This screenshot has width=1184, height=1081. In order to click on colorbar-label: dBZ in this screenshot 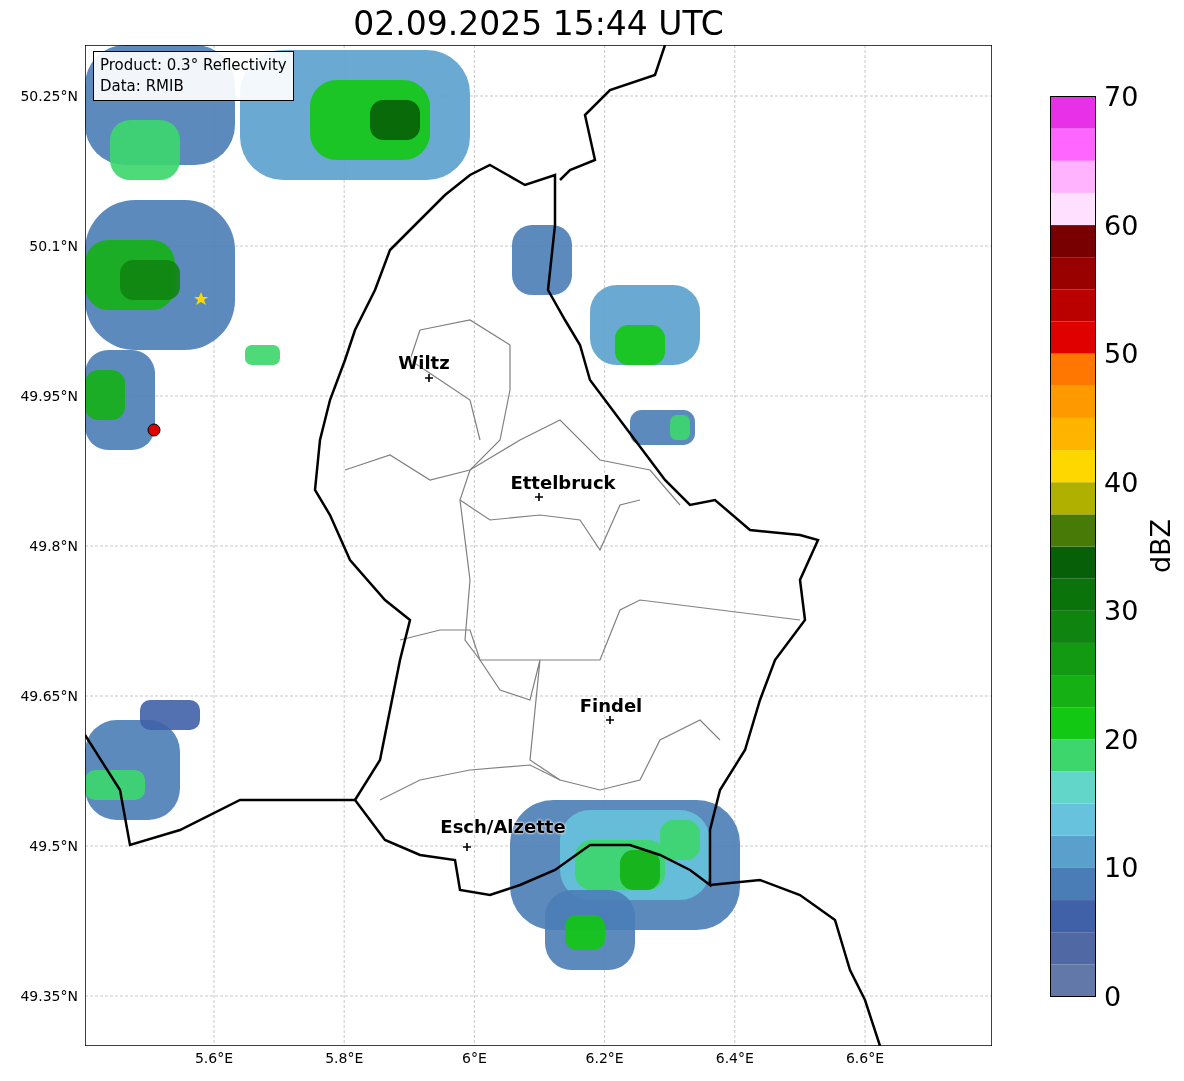, I will do `click(1160, 546)`.